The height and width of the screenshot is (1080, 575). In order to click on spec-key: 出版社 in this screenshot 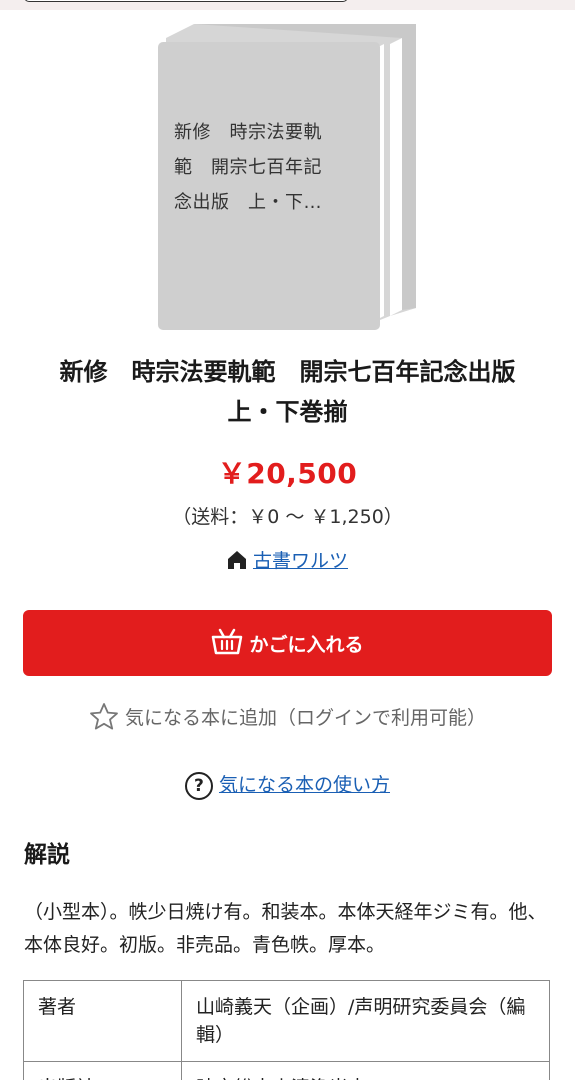, I will do `click(102, 1070)`.